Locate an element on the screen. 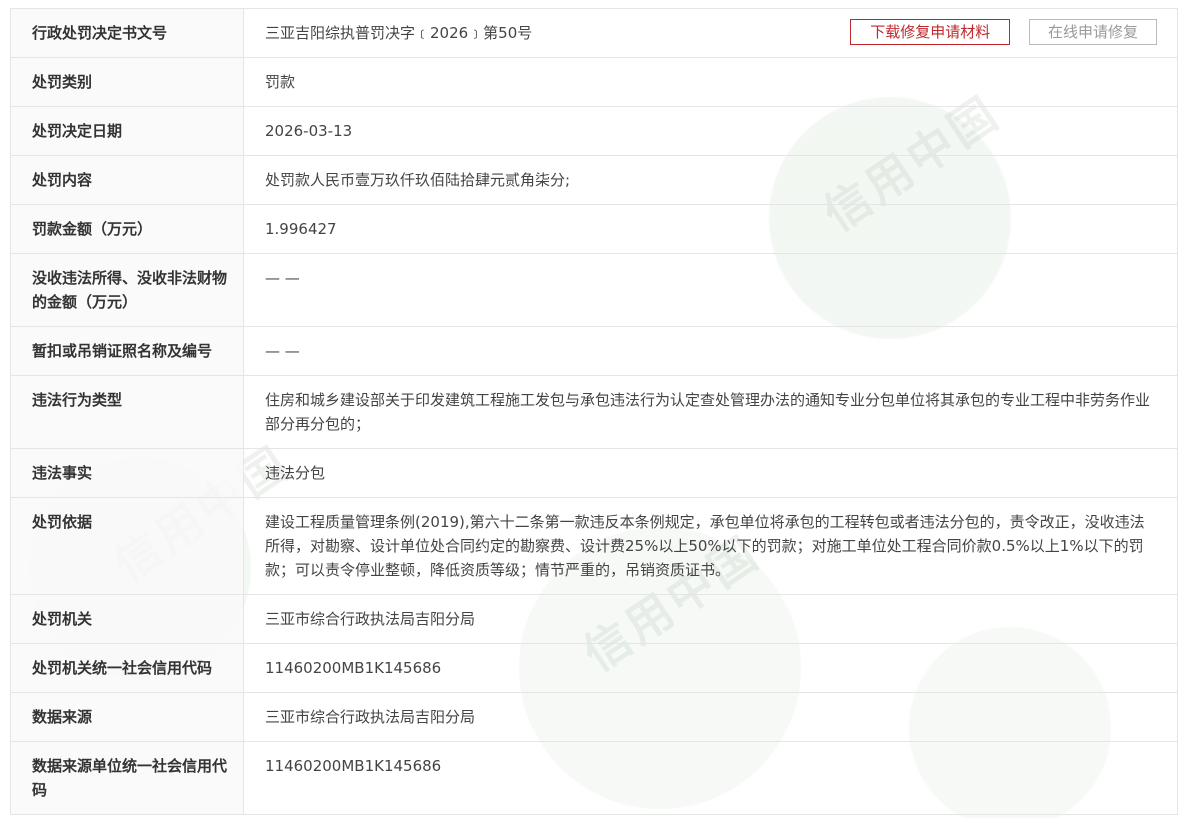 The height and width of the screenshot is (825, 1190). row-value-penalty-authority: 三亚市综合行政执法局吉阳分局 is located at coordinates (710, 619).